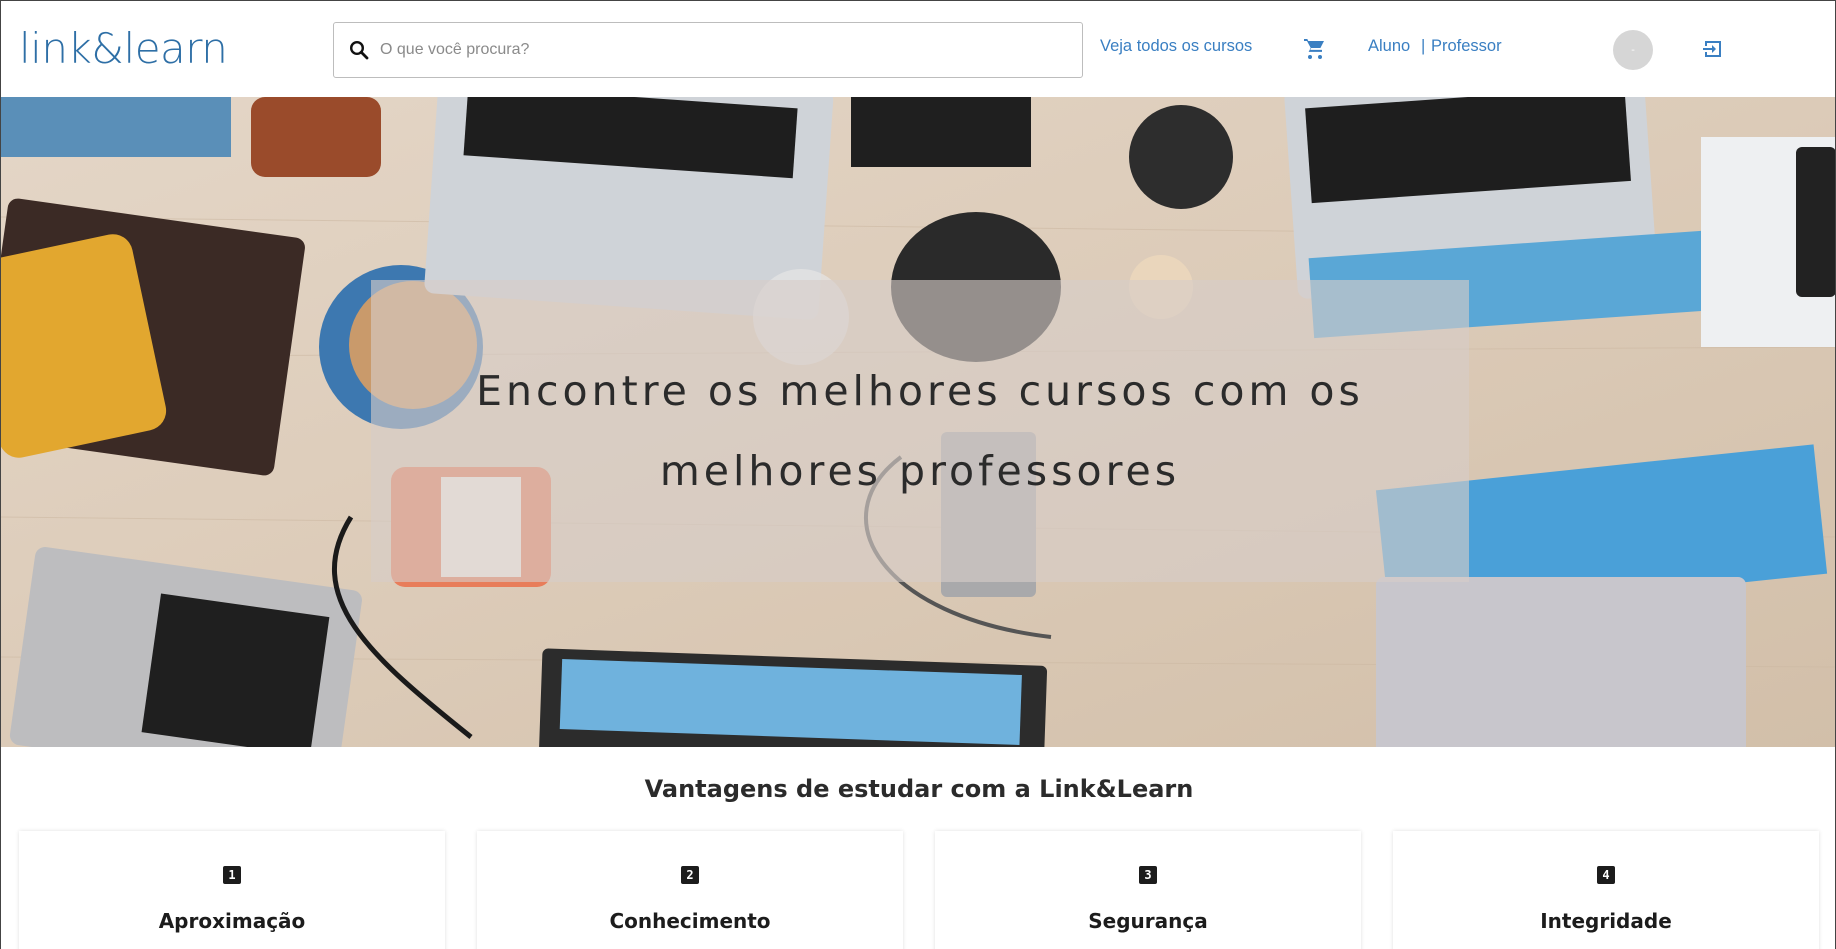 Image resolution: width=1836 pixels, height=949 pixels. I want to click on advantage-number: 2, so click(690, 875).